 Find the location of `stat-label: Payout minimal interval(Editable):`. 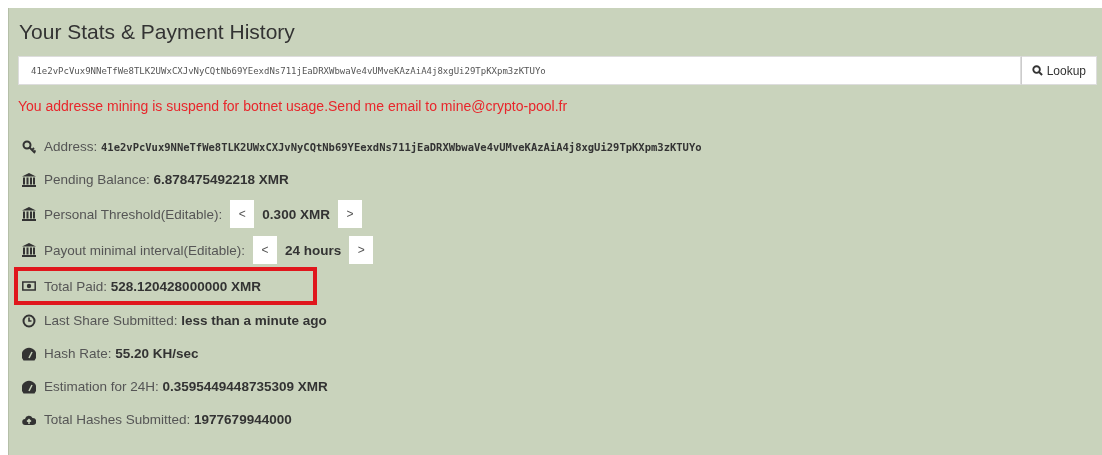

stat-label: Payout minimal interval(Editable): is located at coordinates (145, 250).